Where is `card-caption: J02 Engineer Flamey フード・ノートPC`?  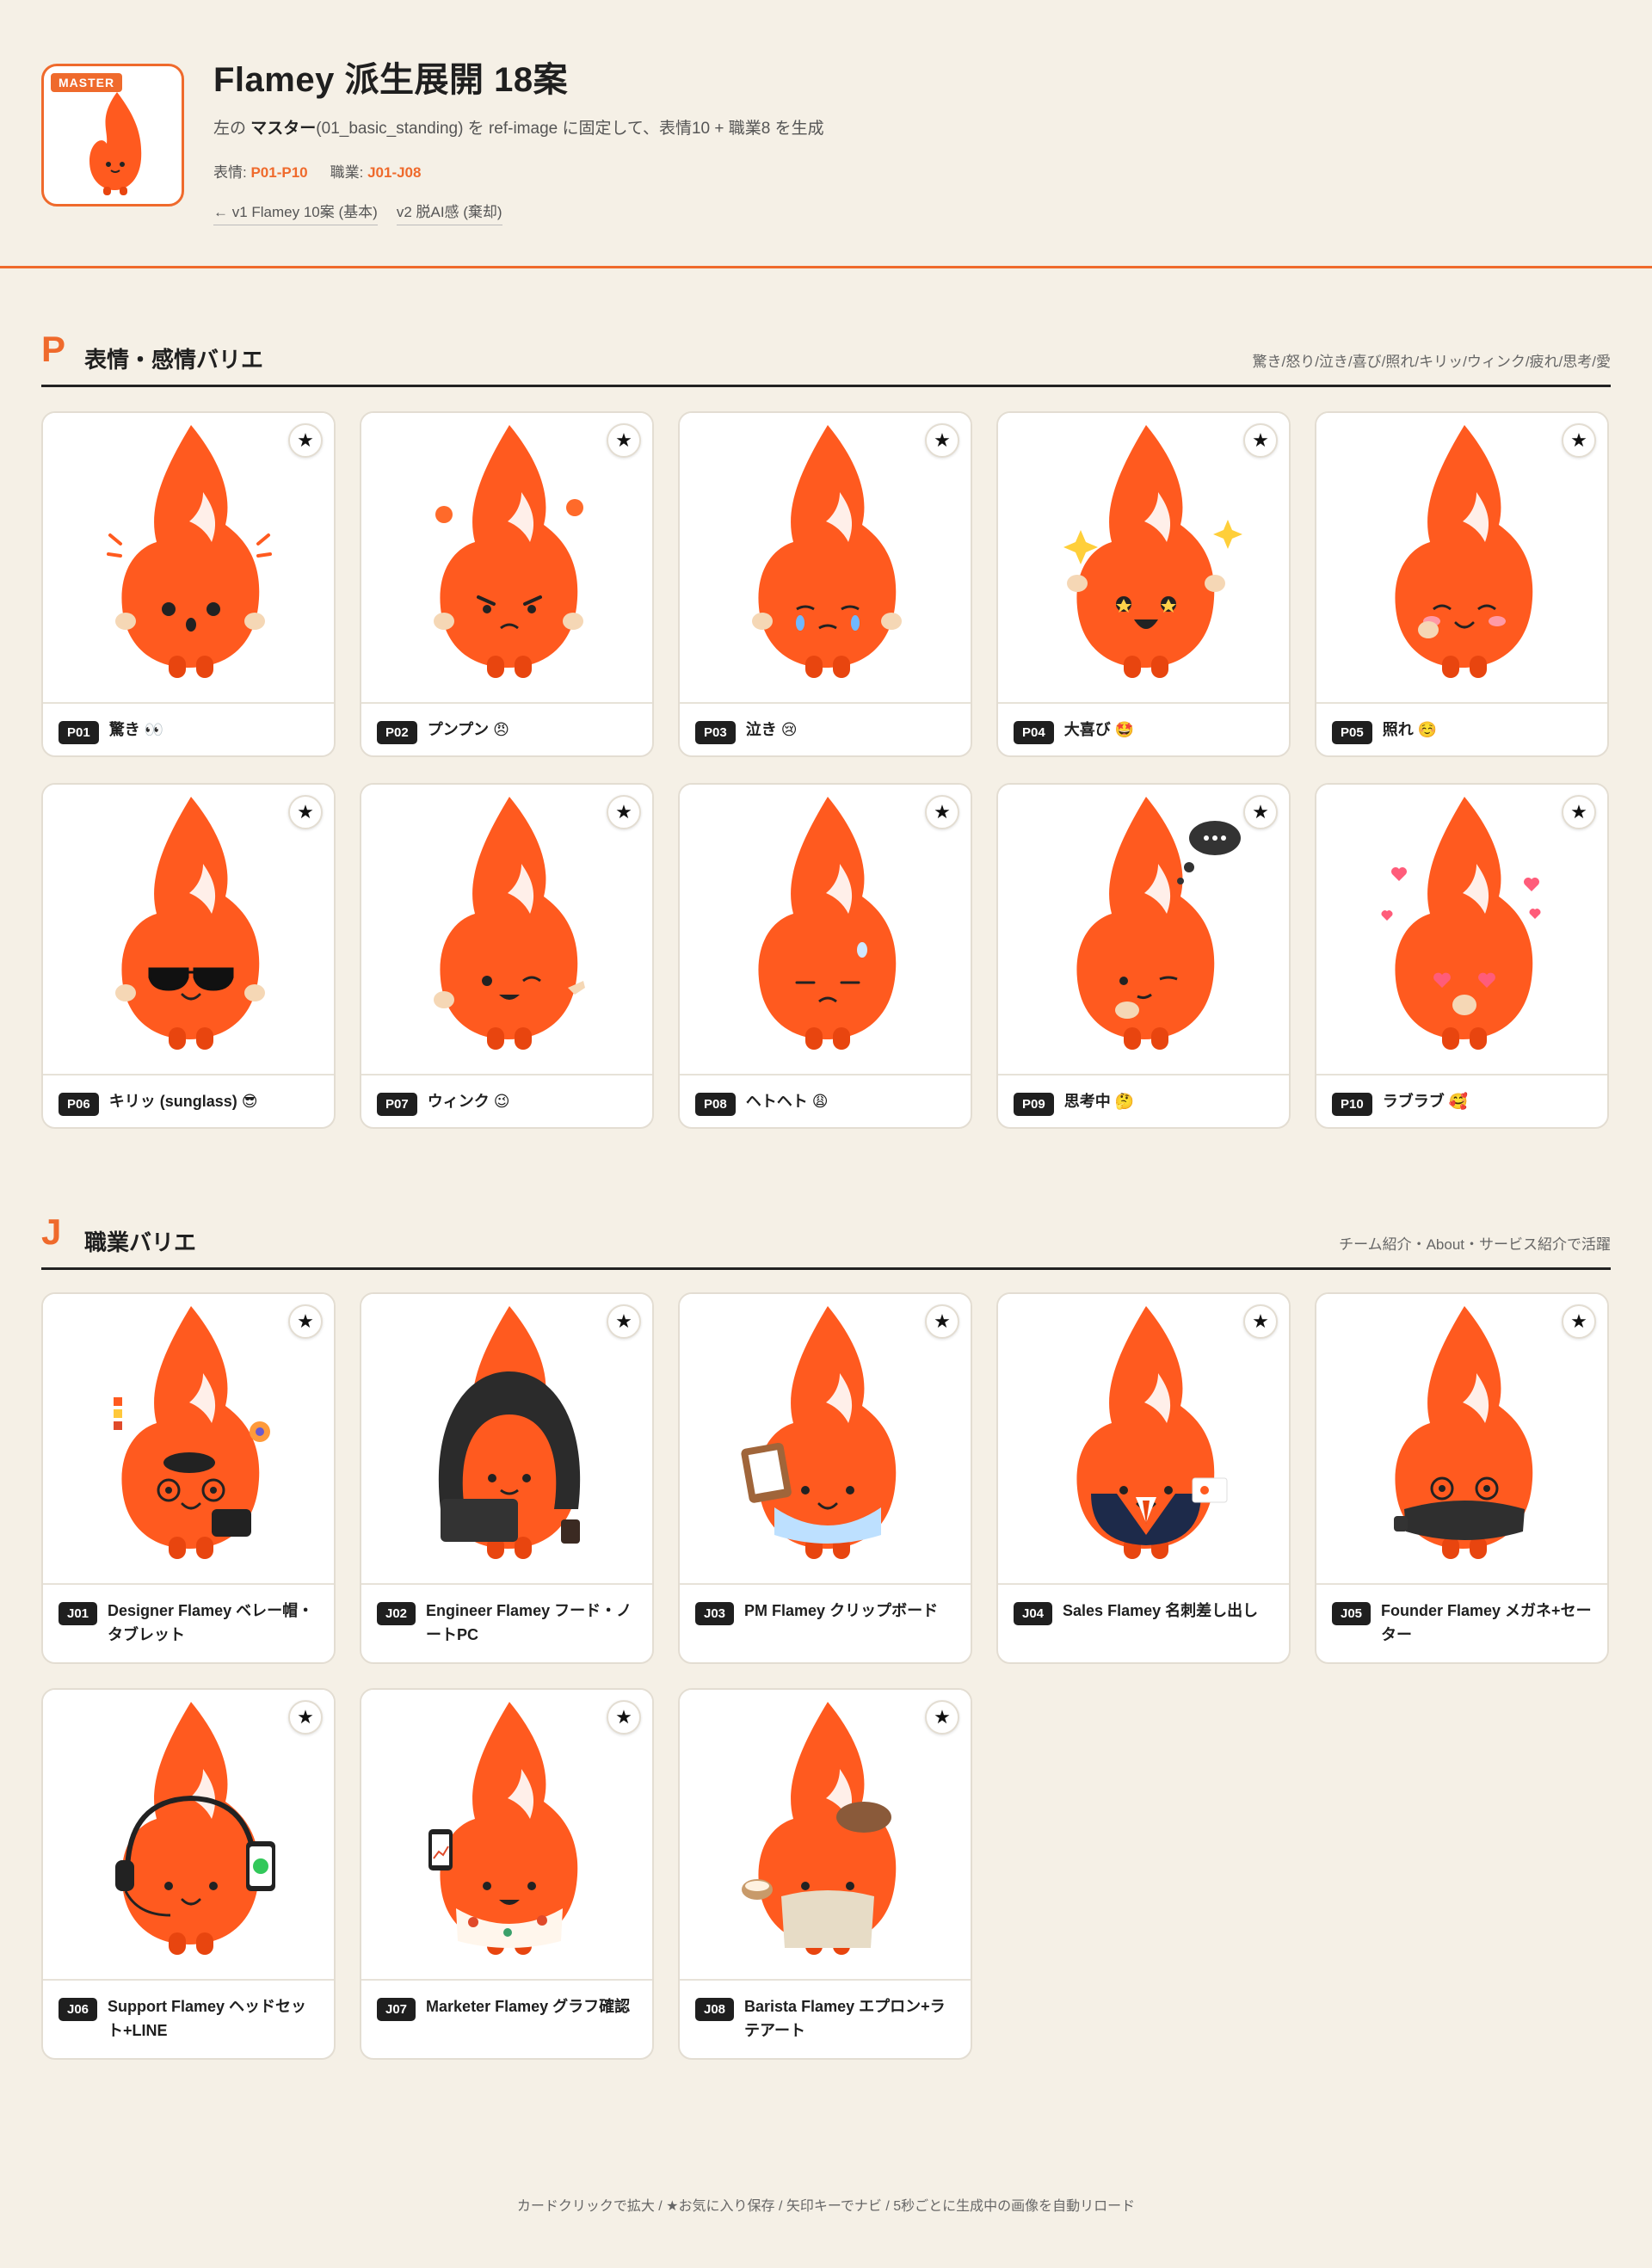
card-caption: J02 Engineer Flamey フード・ノートPC is located at coordinates (508, 1623).